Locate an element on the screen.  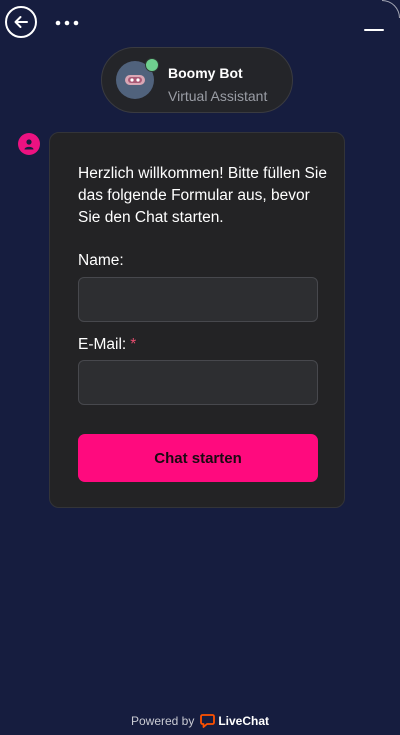
user-icon is located at coordinates (29, 144).